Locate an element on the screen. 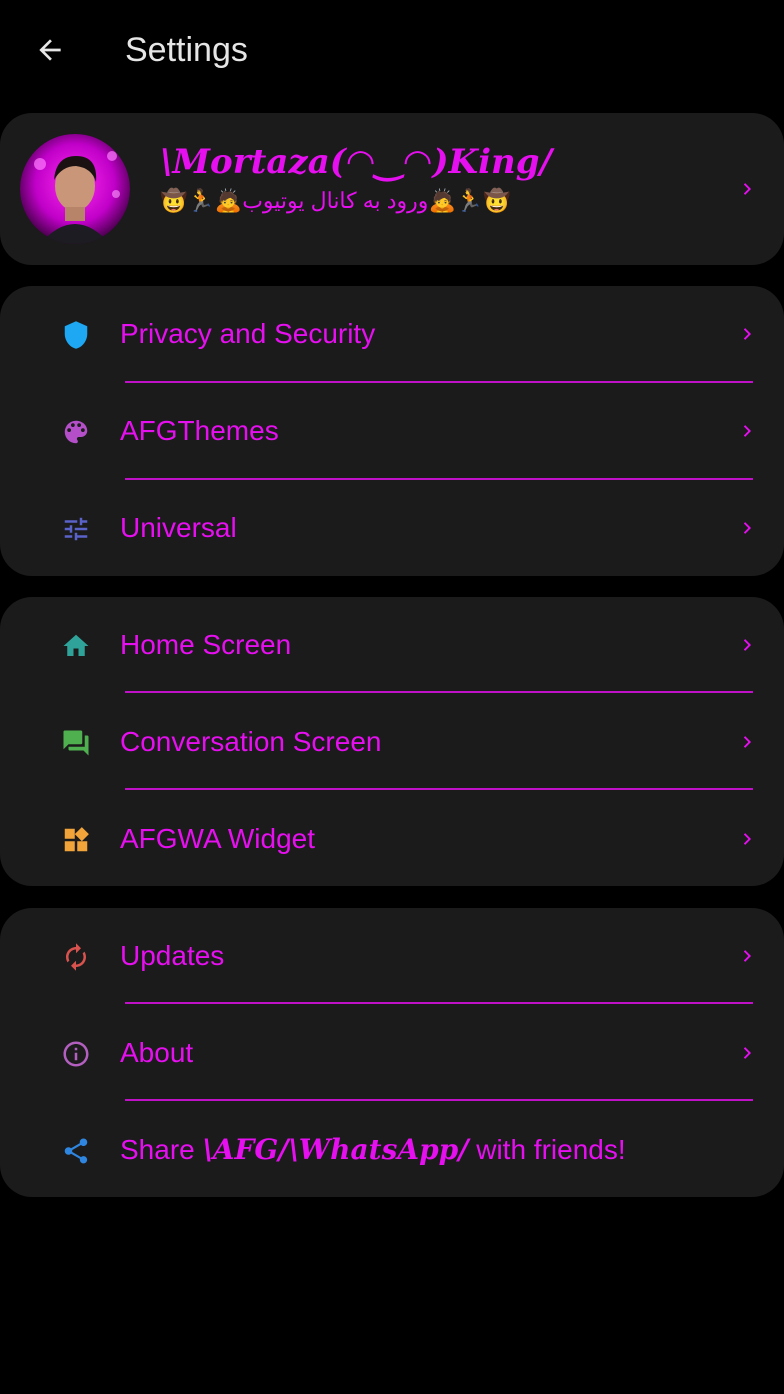 This screenshot has width=784, height=1394. home-screen-item: Home Screen is located at coordinates (392, 645).